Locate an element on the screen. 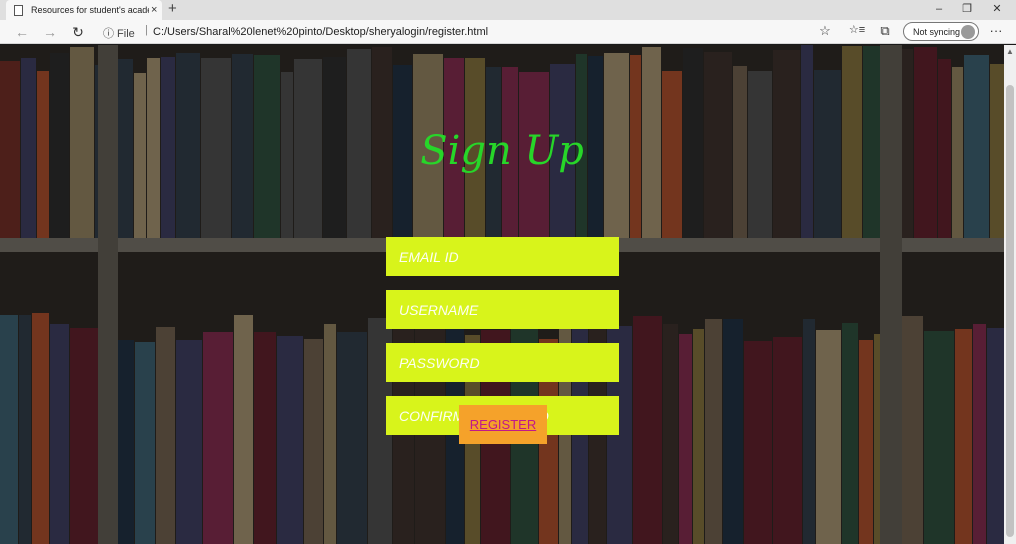  email-field is located at coordinates (502, 256).